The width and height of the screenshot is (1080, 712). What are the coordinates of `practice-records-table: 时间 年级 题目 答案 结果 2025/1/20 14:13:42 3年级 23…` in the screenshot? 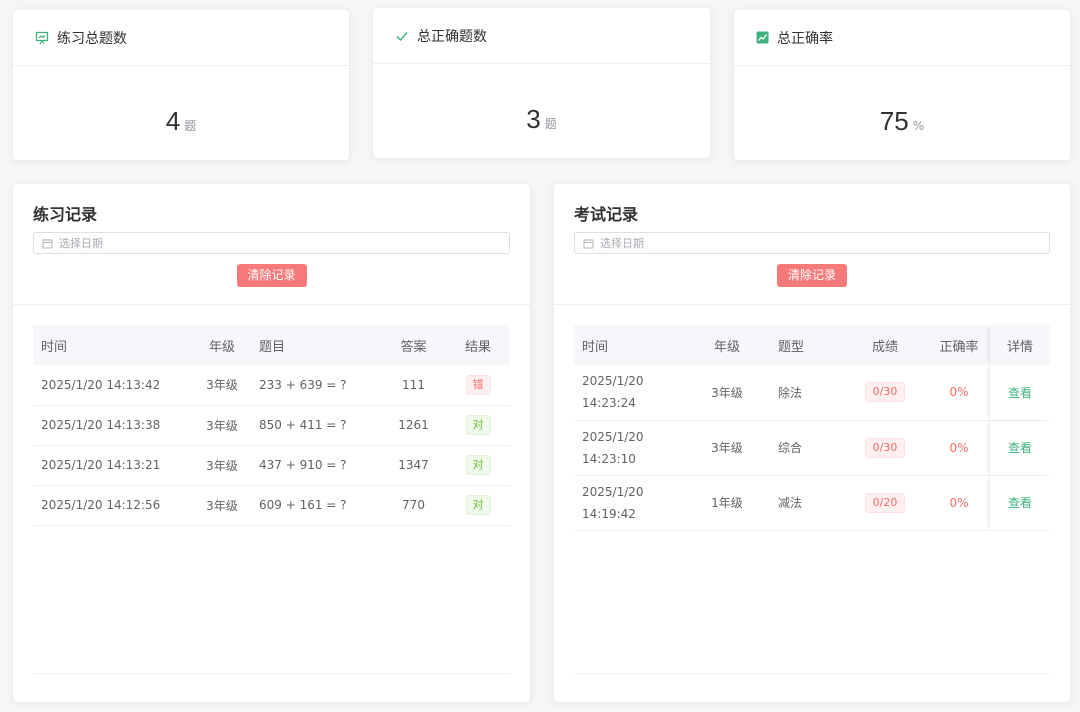 It's located at (271, 425).